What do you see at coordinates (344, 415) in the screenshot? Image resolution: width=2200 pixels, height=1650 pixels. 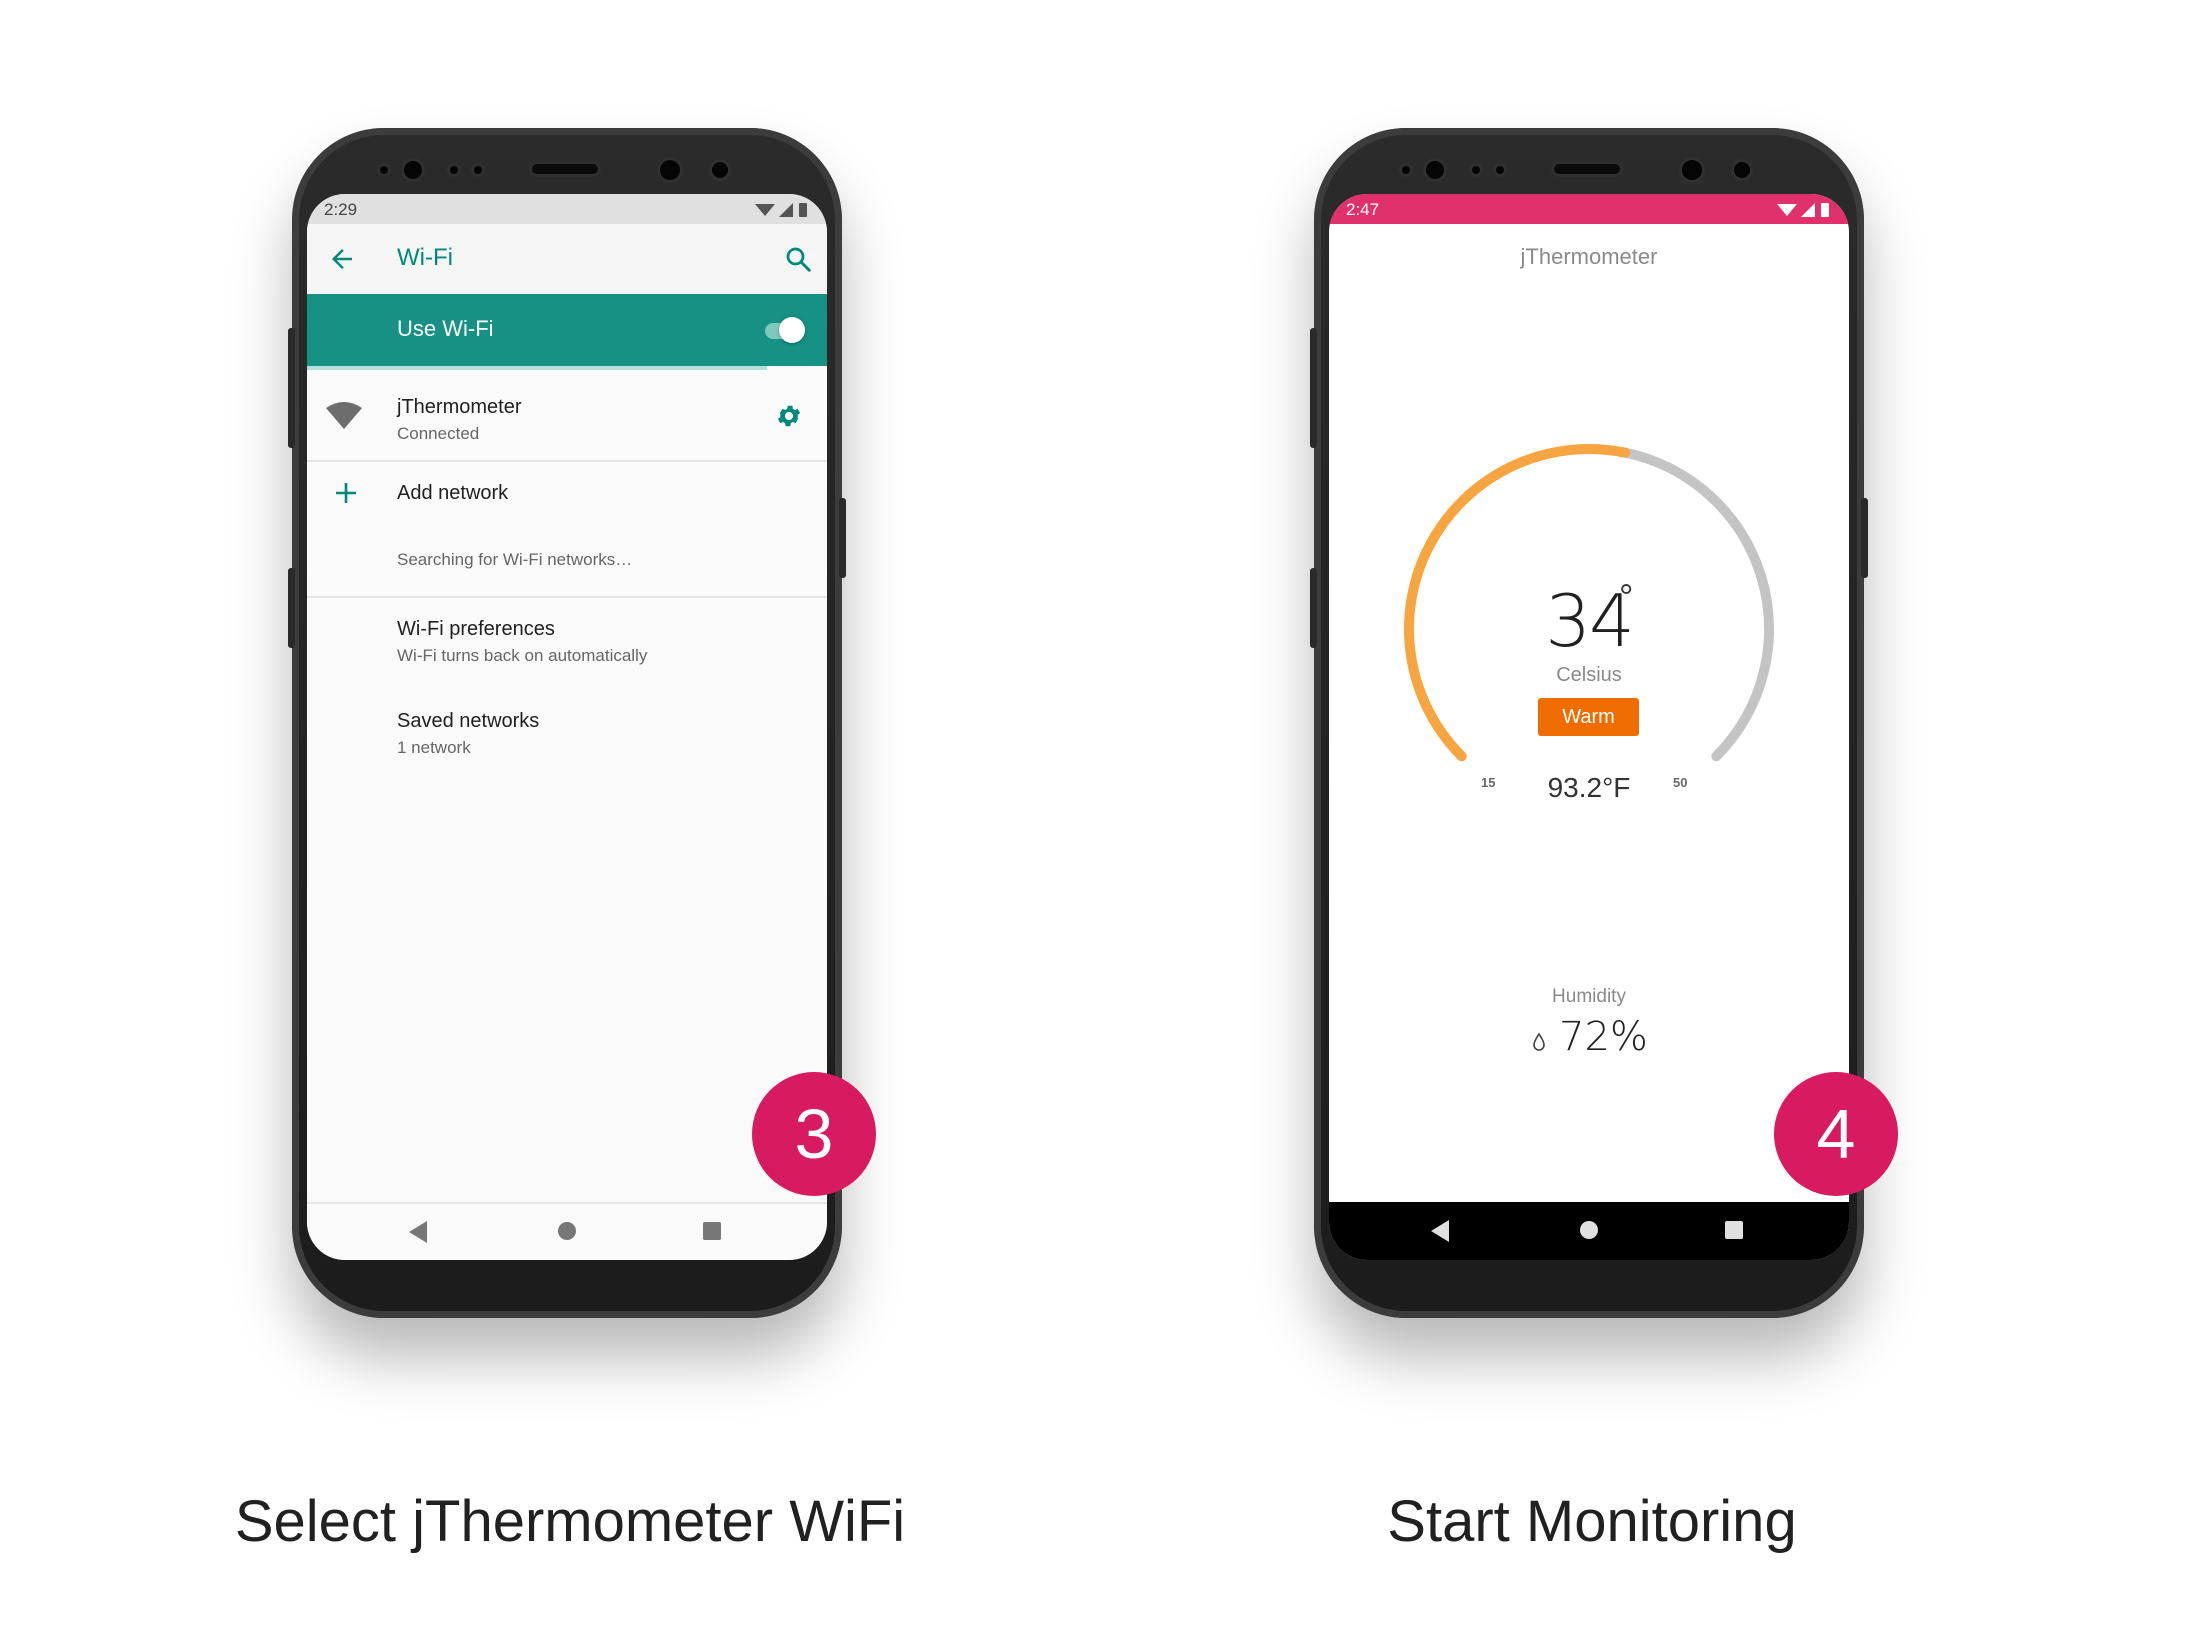 I see `wifi-signal-icon` at bounding box center [344, 415].